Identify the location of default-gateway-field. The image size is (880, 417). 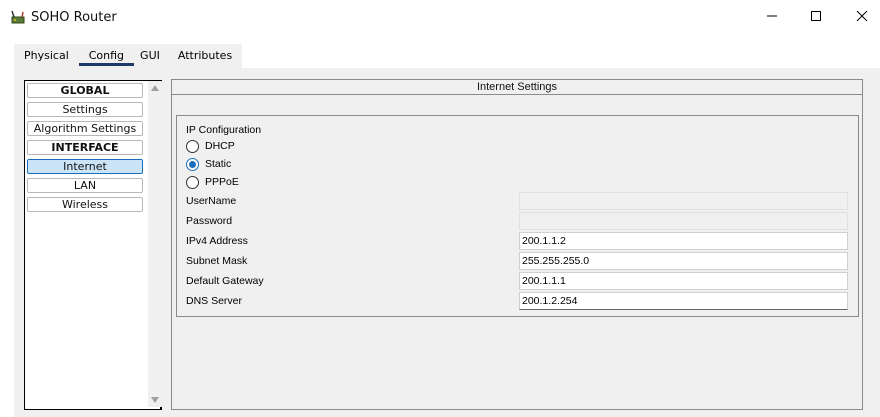
(683, 281).